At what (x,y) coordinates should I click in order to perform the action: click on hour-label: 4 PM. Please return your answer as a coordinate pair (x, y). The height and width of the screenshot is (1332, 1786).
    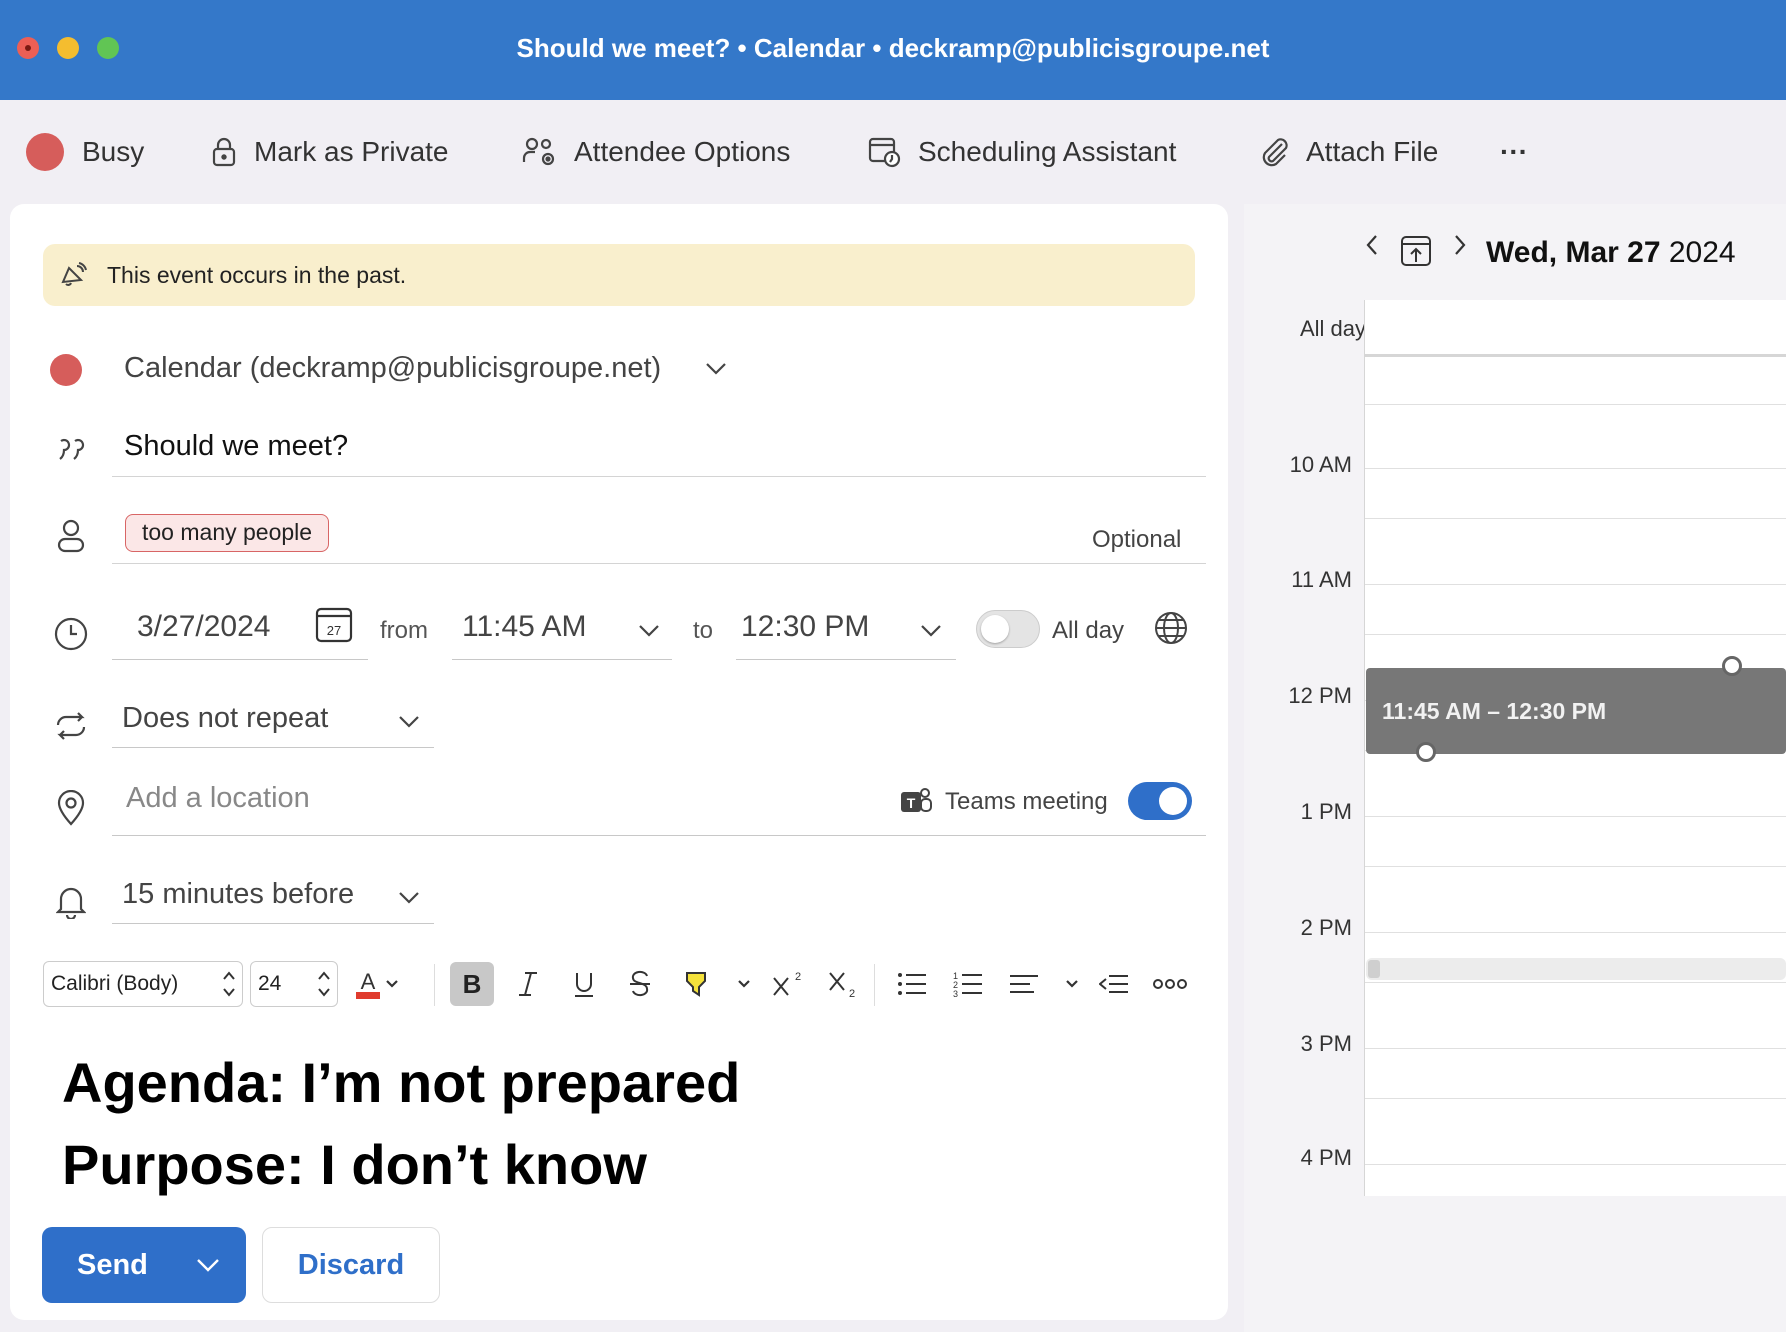
    Looking at the image, I should click on (1326, 1157).